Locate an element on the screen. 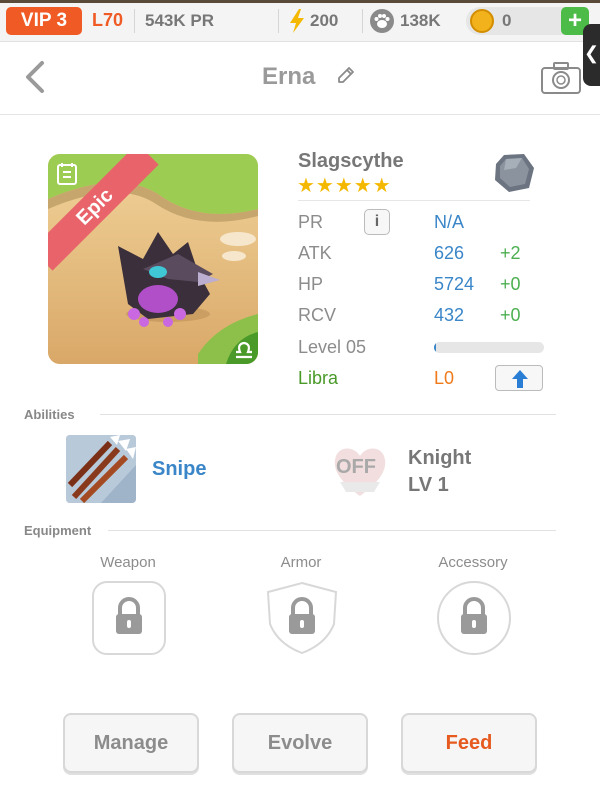 The image size is (600, 800). accessory-slot is located at coordinates (474, 618).